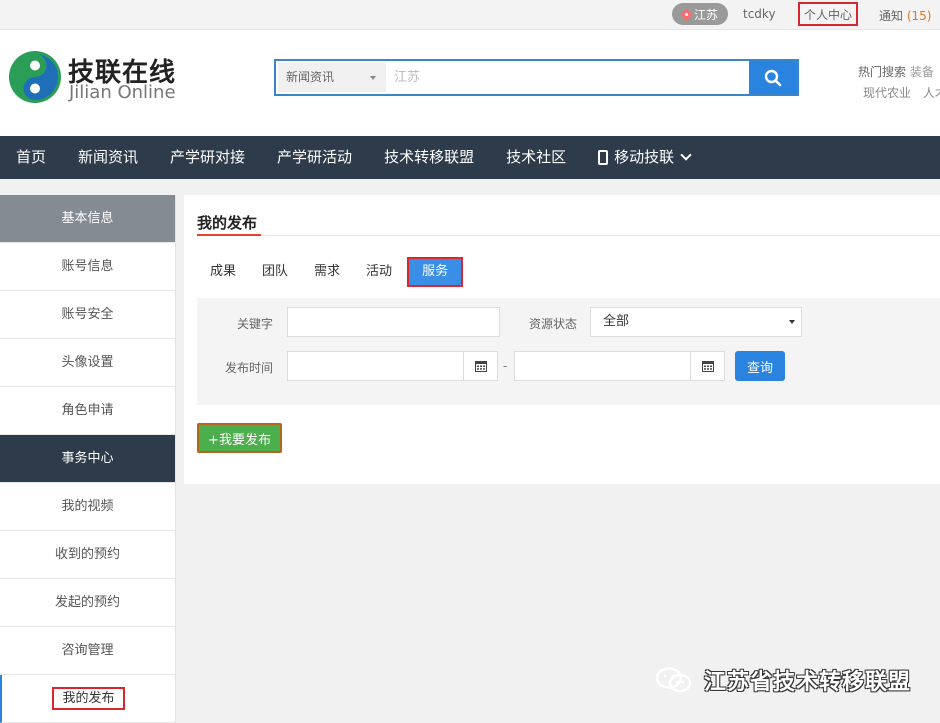  I want to click on location-label: 江苏, so click(705, 14).